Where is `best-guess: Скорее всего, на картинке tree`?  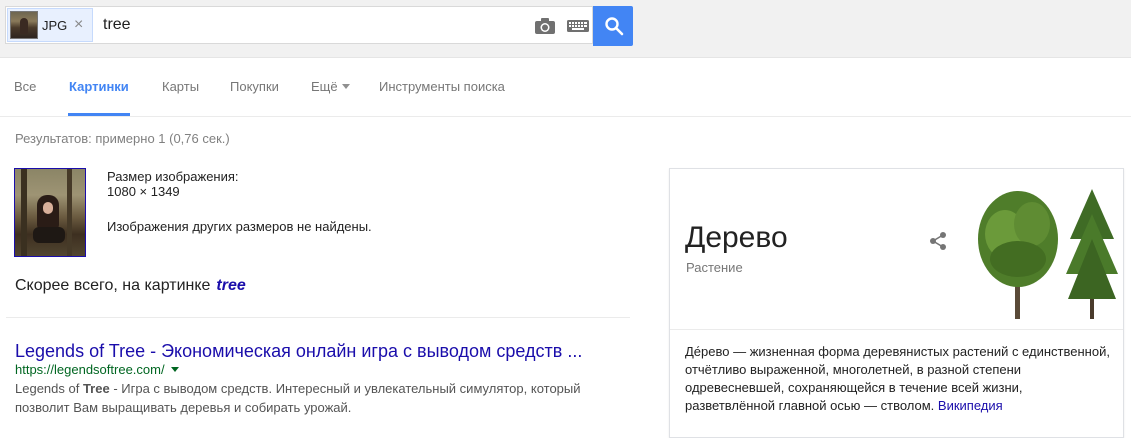
best-guess: Скорее всего, на картинке tree is located at coordinates (130, 286).